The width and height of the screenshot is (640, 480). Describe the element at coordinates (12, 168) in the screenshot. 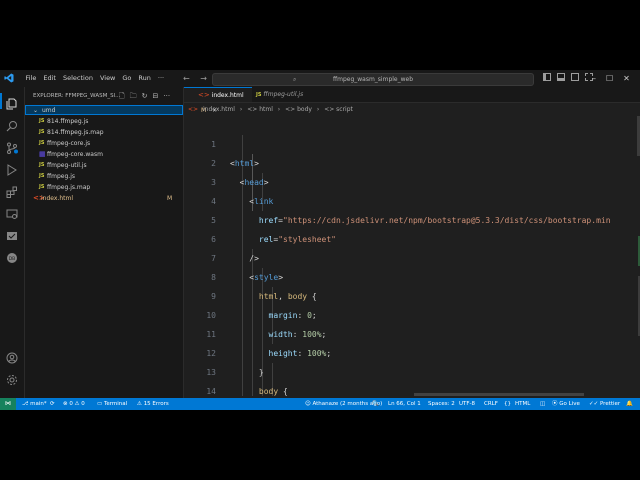

I see `run-debug-icon` at that location.